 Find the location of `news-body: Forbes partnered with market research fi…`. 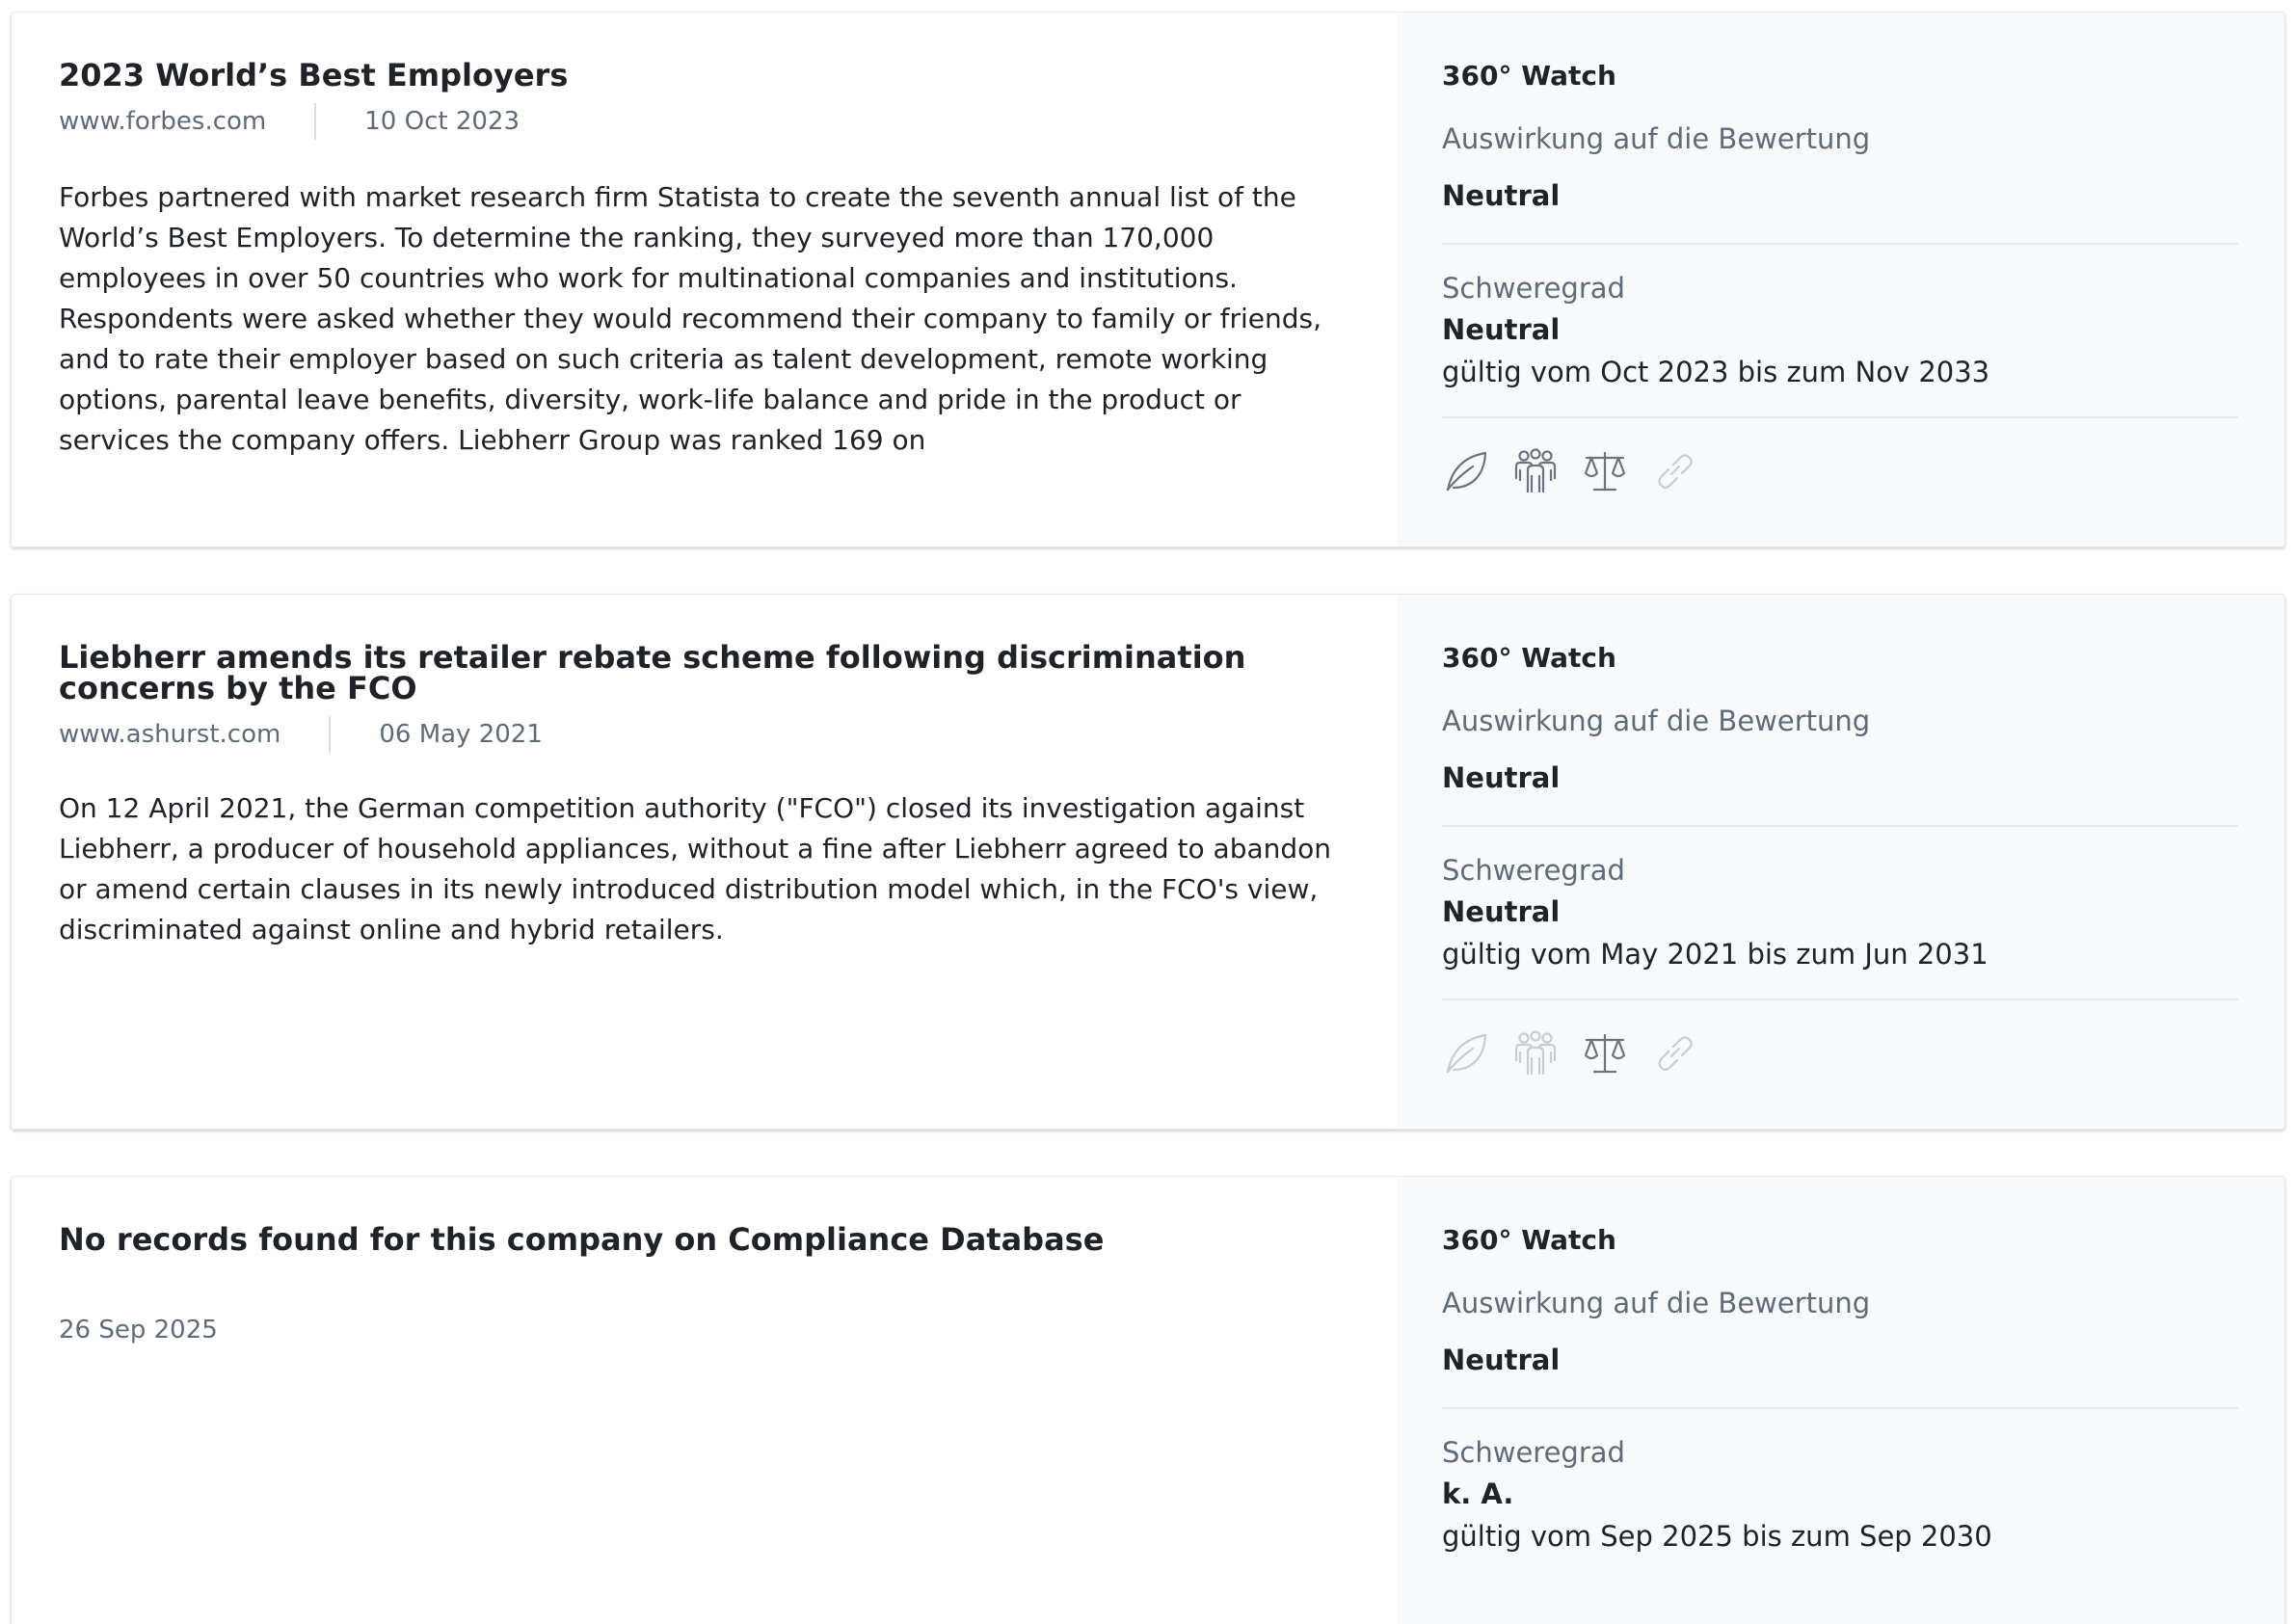

news-body: Forbes partnered with market research fi… is located at coordinates (690, 318).